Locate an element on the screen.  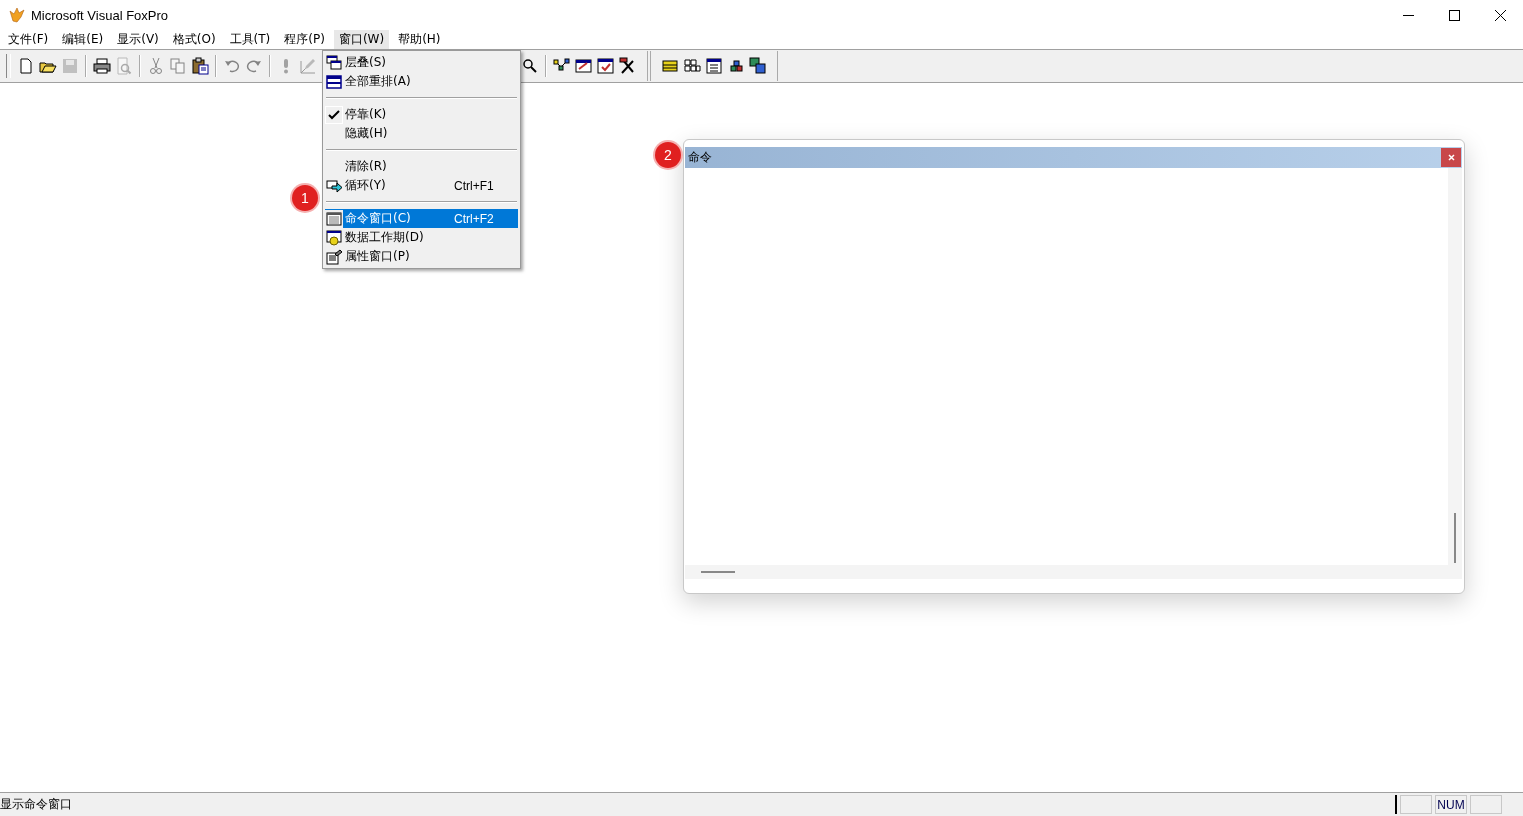
maximize-icon is located at coordinates (1454, 15).